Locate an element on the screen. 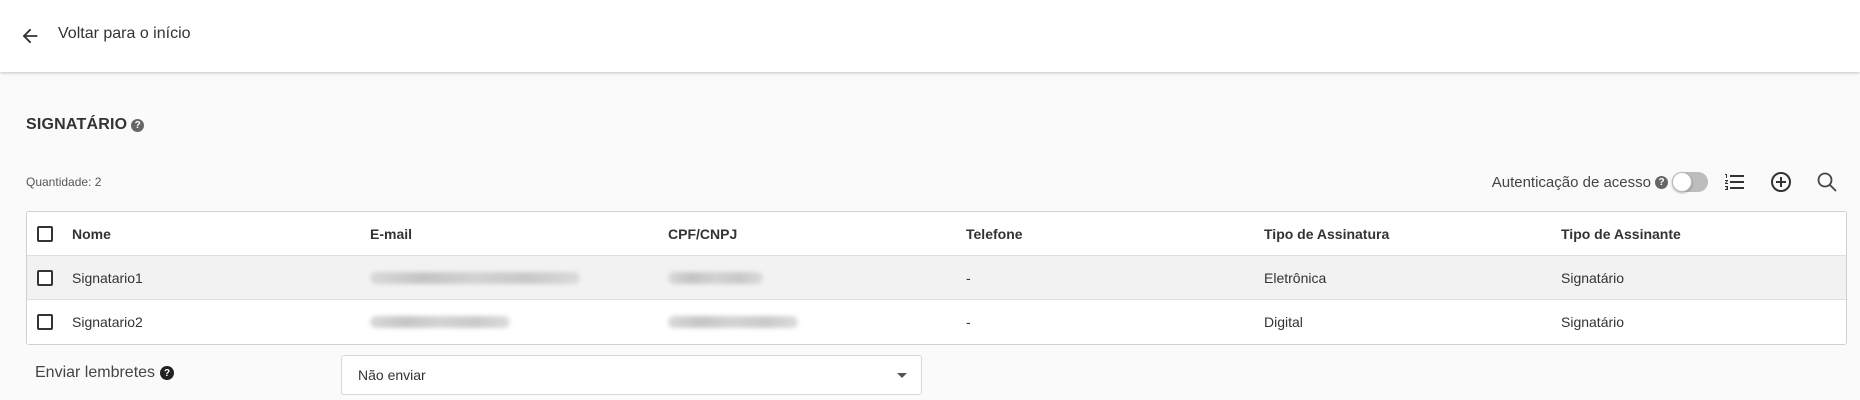 This screenshot has height=400, width=1860. back-link-label: Voltar para o início is located at coordinates (124, 34).